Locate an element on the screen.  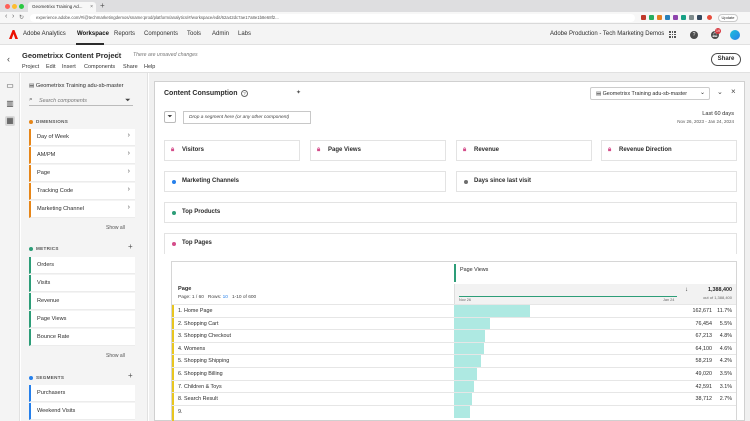
visualization-card-revenue: 🔒︎ Revenue is located at coordinates (524, 150).